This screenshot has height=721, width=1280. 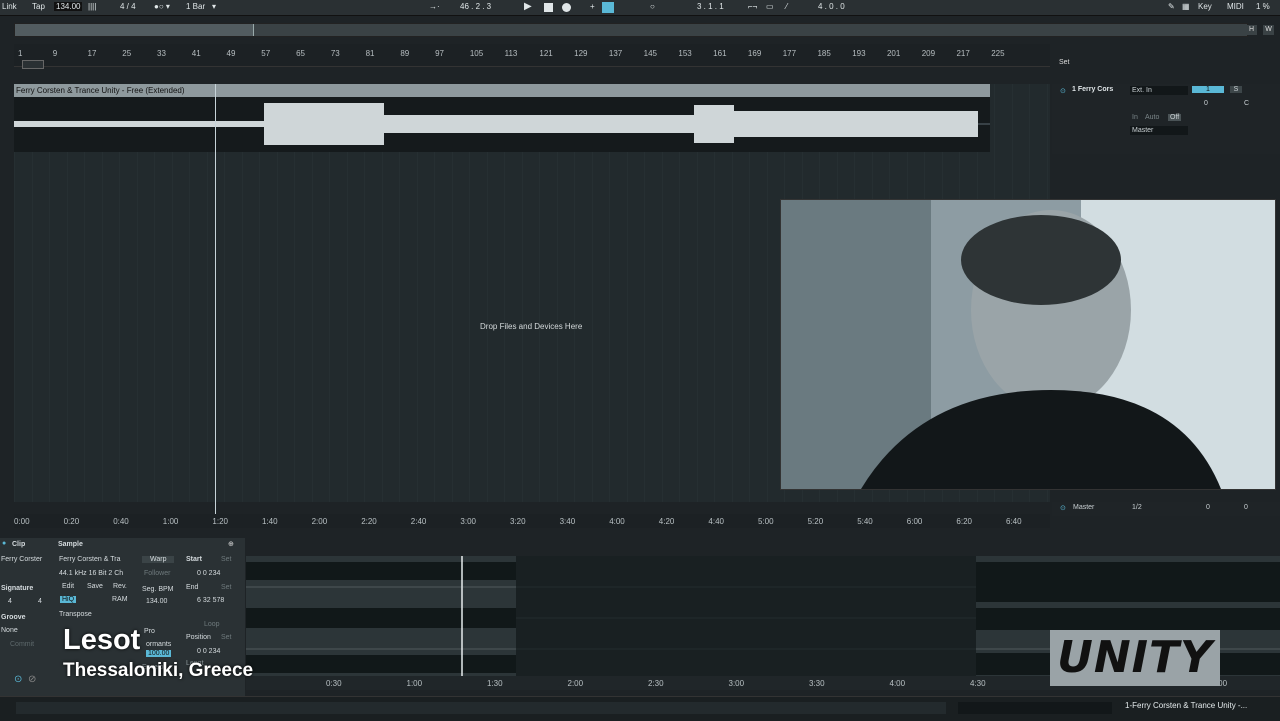 I want to click on tempo-field: 134.00, so click(x=68, y=6).